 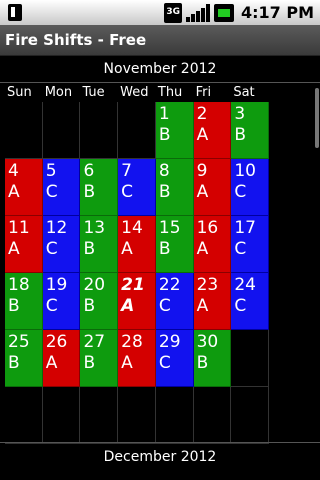 I want to click on day-number: 10, so click(x=245, y=171).